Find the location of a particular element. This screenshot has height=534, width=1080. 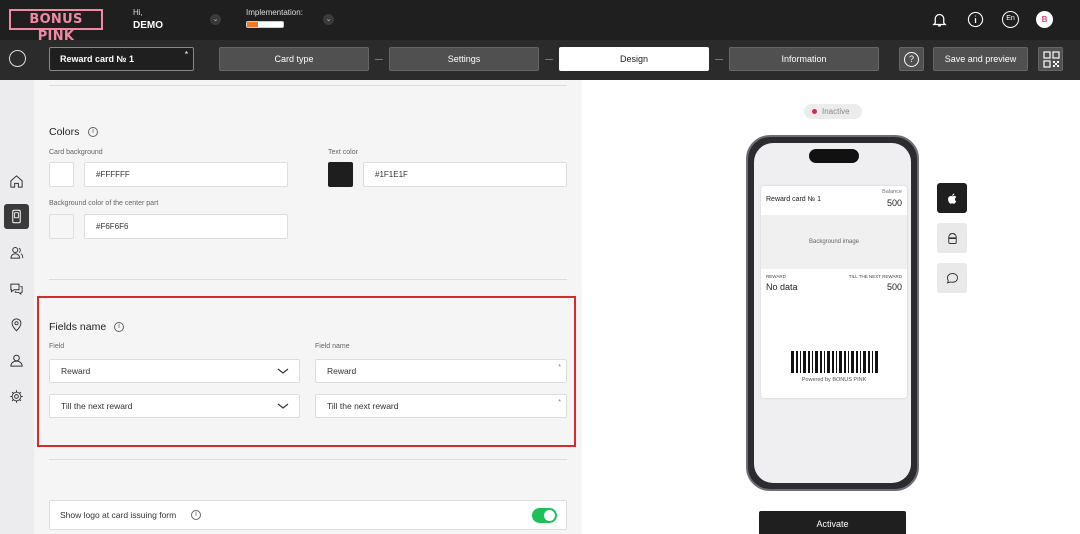

chat-icon is located at coordinates (16, 289).